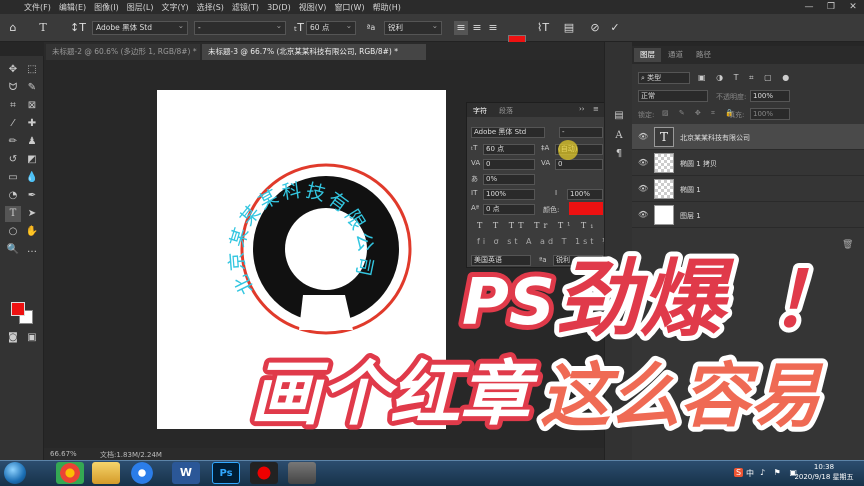 The image size is (864, 486). What do you see at coordinates (37, 7) in the screenshot?
I see `menu-item-file: 文件(F)` at bounding box center [37, 7].